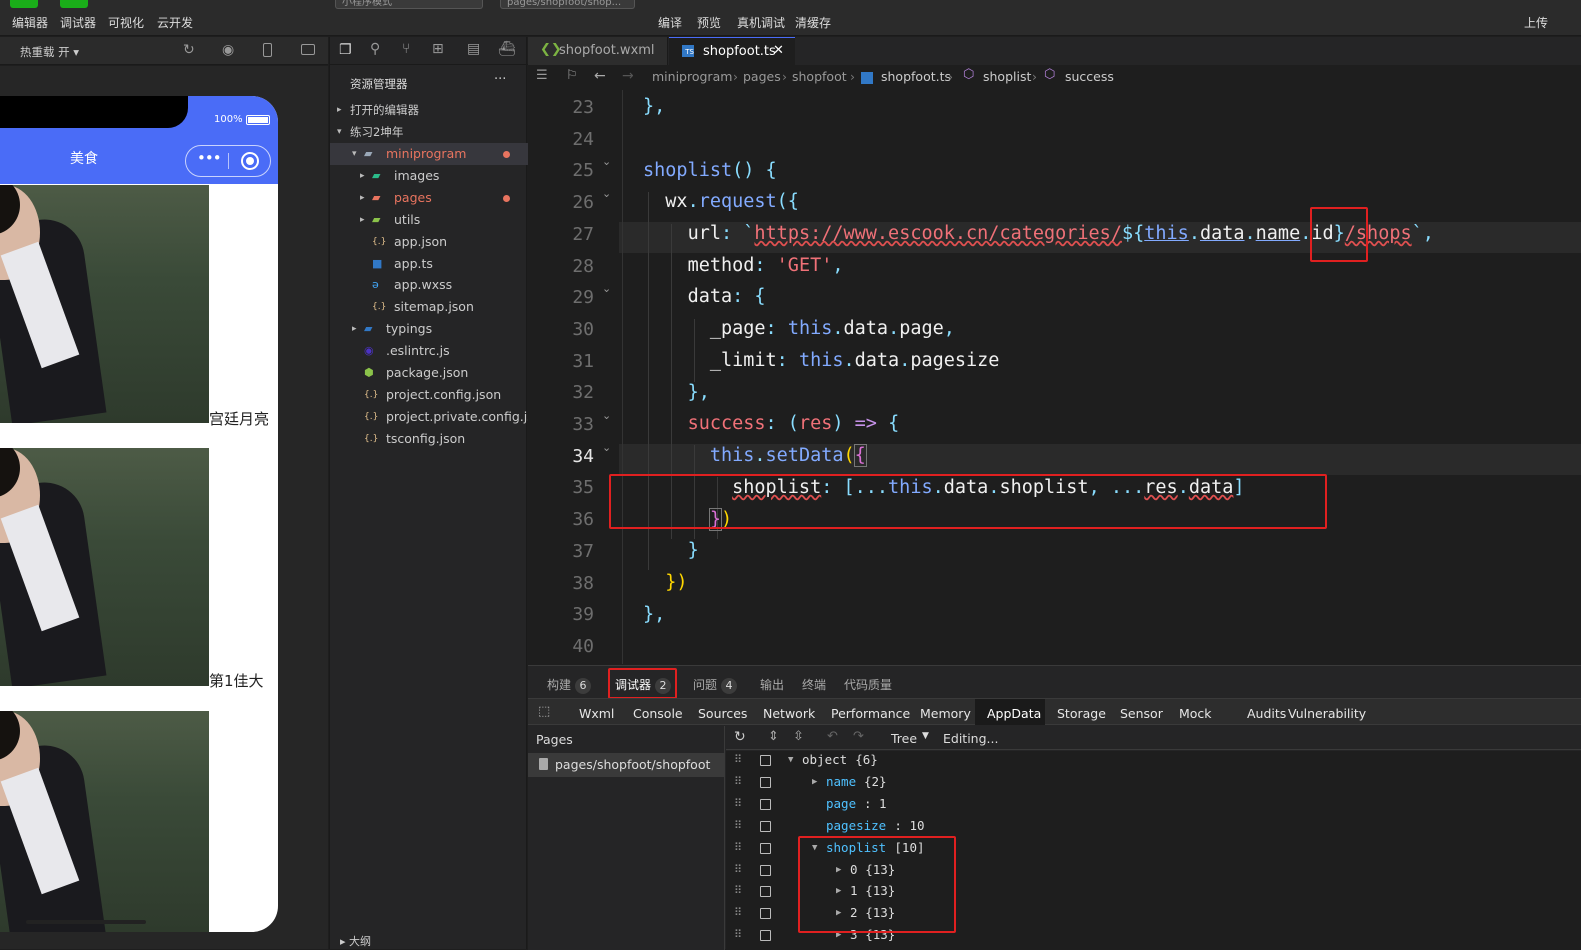 Image resolution: width=1581 pixels, height=950 pixels. What do you see at coordinates (429, 220) in the screenshot?
I see `tree-item-utils: ▸ ▰ utils` at bounding box center [429, 220].